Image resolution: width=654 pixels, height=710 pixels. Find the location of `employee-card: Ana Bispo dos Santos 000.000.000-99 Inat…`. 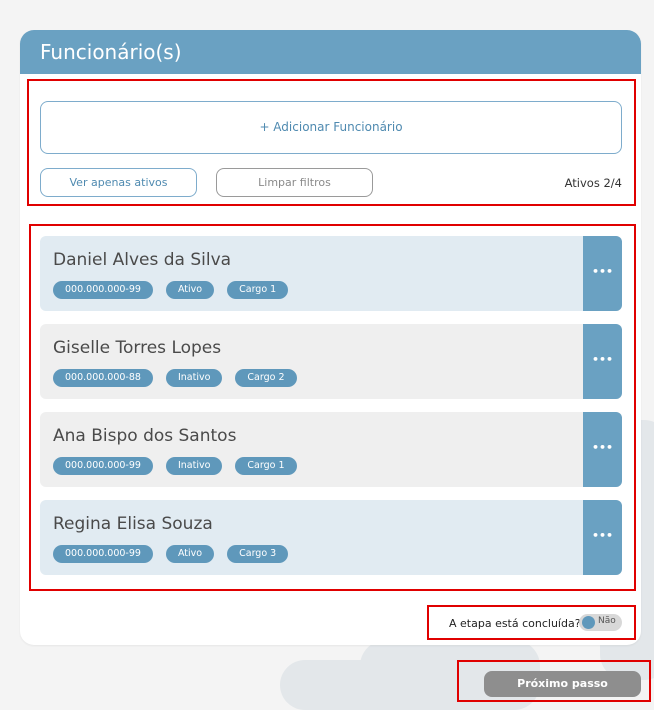

employee-card: Ana Bispo dos Santos 000.000.000-99 Inat… is located at coordinates (331, 449).